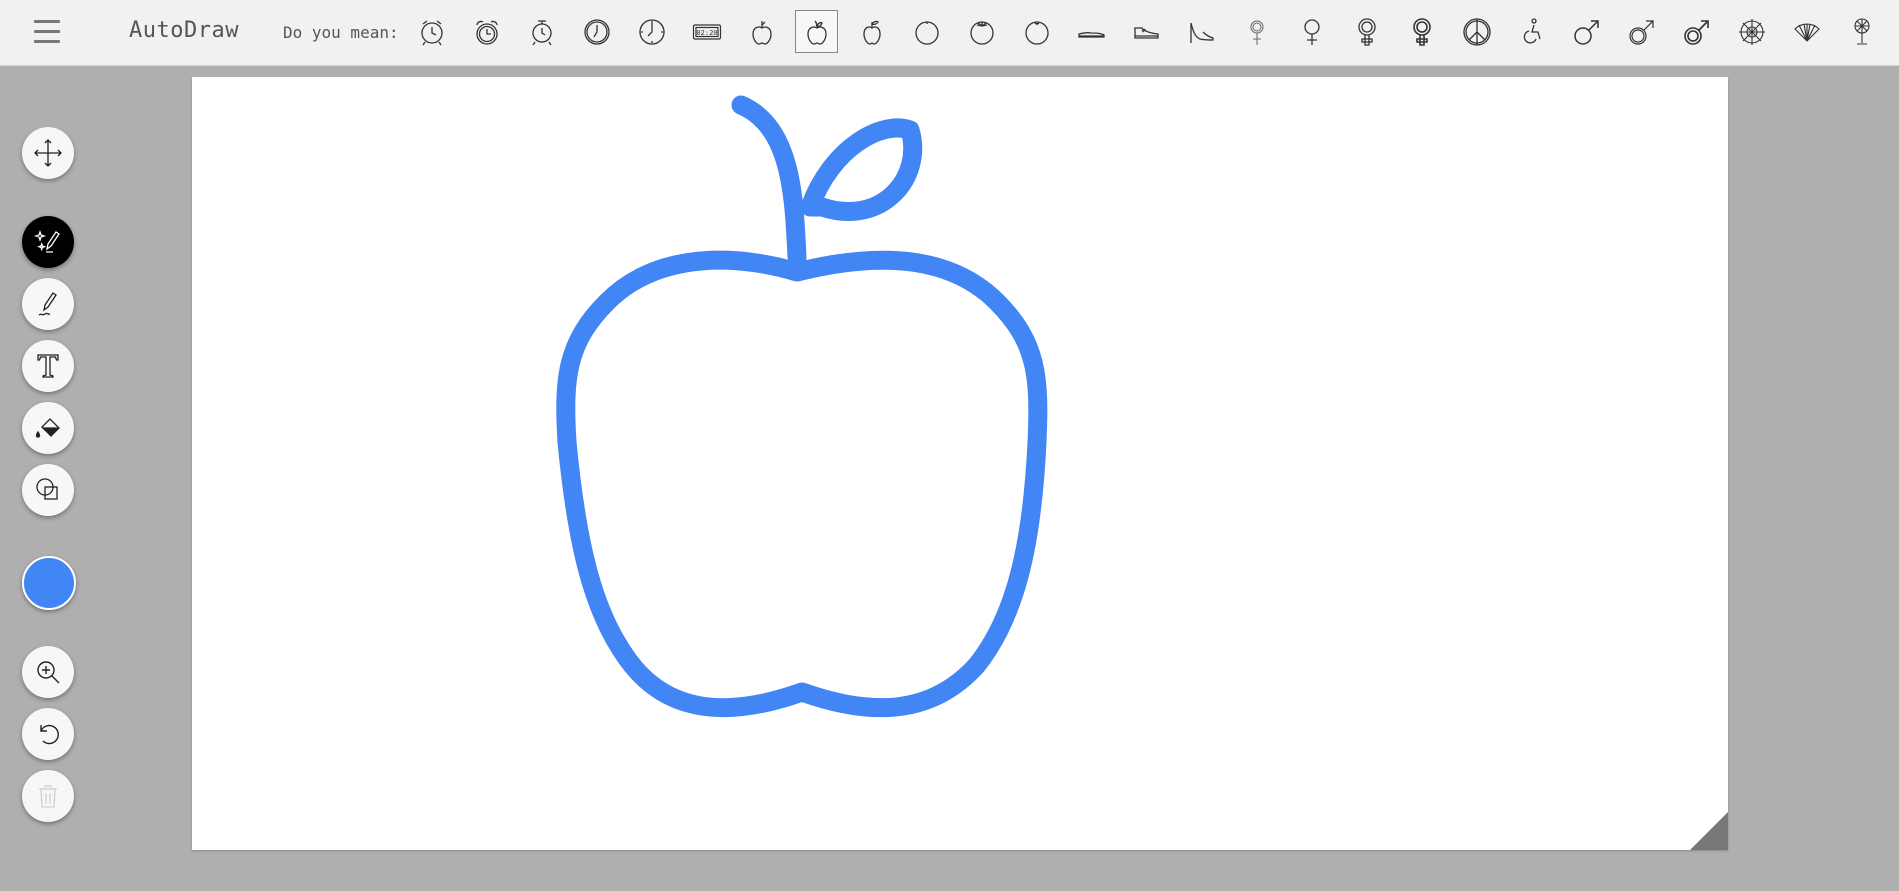  I want to click on suggestion-clock-face, so click(651, 31).